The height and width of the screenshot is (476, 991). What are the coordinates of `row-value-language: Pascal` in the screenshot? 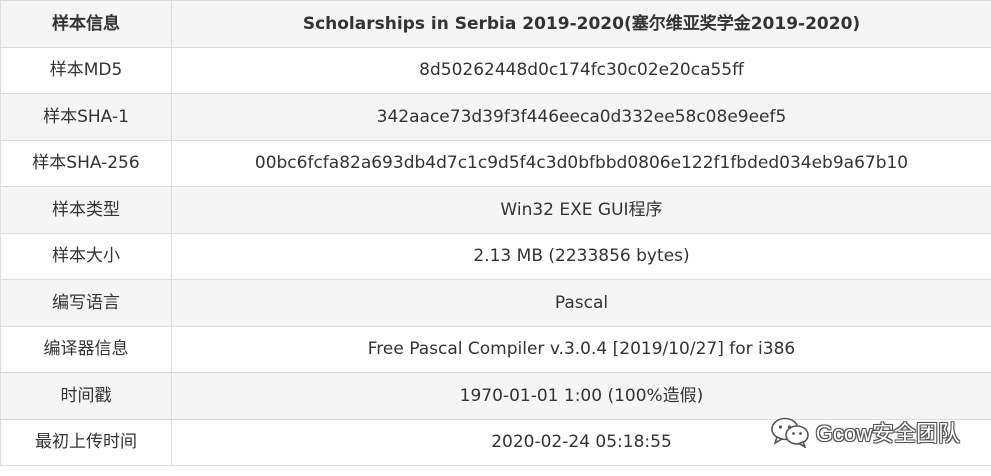 It's located at (581, 303).